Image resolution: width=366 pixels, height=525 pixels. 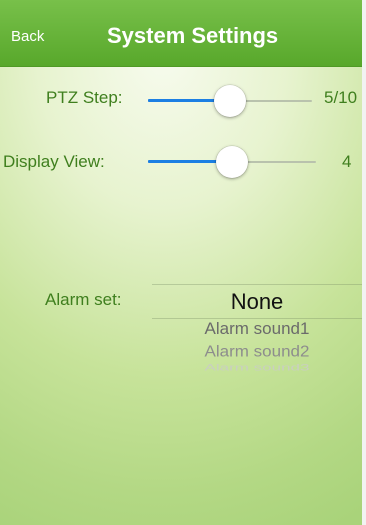 I want to click on navigation-bar: Back System Settings, so click(x=181, y=33).